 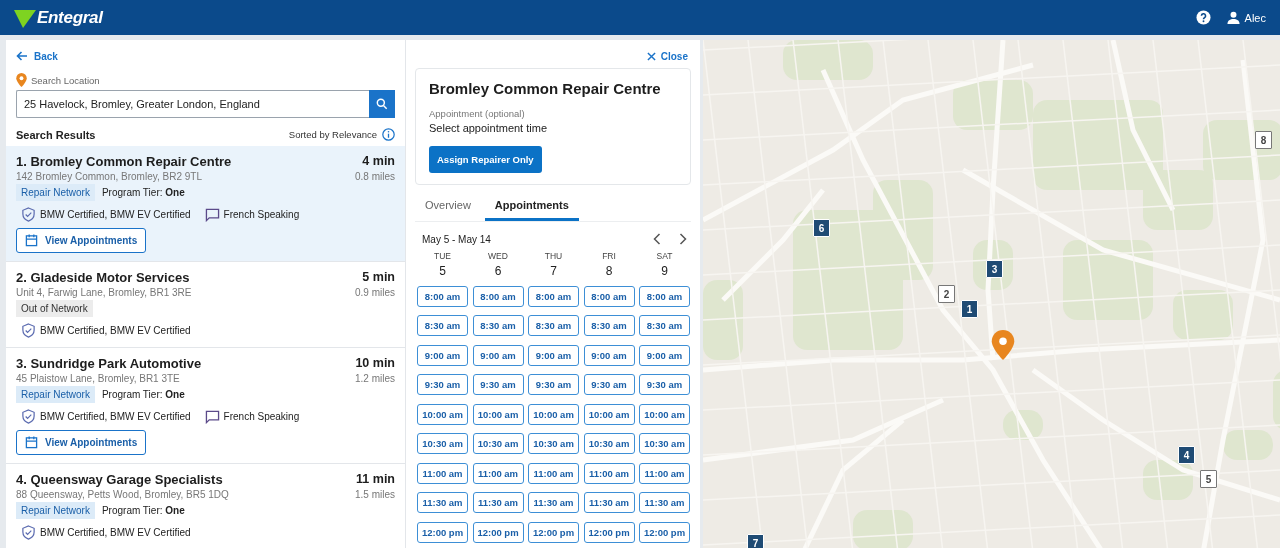 What do you see at coordinates (205, 506) in the screenshot?
I see `result-card: 4. Queensway Garage Specialists 11 min 88 Queensway, Petts Wood, Bromley, BR5 1DQ 1.5 miles Repair Network Program Tier: One BMW Certified, BMW EV Certified` at bounding box center [205, 506].